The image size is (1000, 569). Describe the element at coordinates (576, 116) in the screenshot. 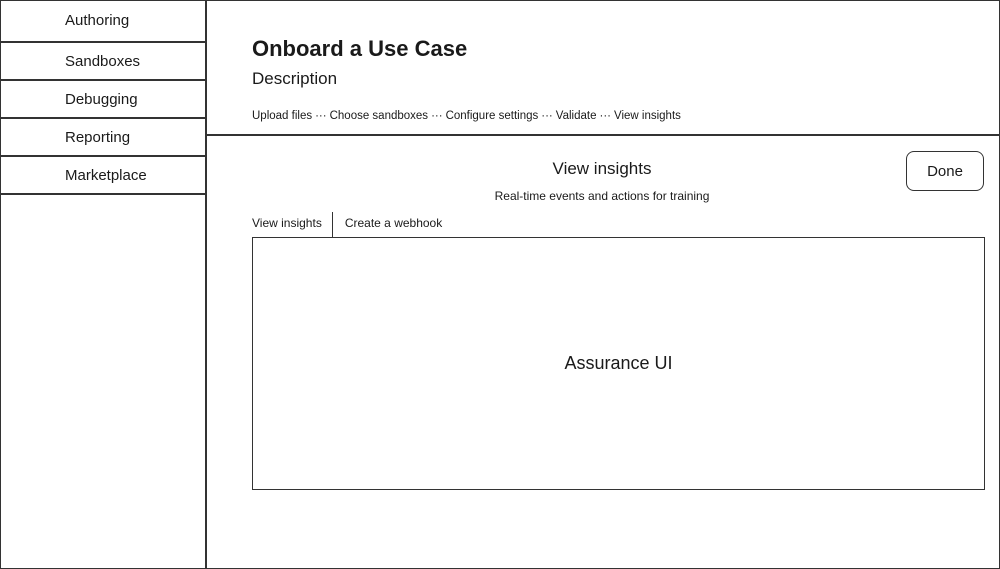

I see `step-validate: Validate` at that location.